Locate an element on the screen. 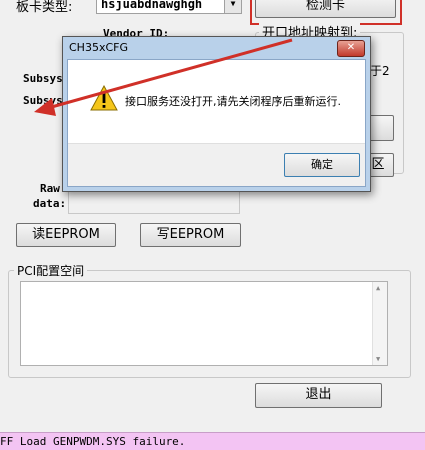 The height and width of the screenshot is (450, 425). dialog-message: 接口服务还没打开,请先关闭程序后重新运行. is located at coordinates (233, 101).